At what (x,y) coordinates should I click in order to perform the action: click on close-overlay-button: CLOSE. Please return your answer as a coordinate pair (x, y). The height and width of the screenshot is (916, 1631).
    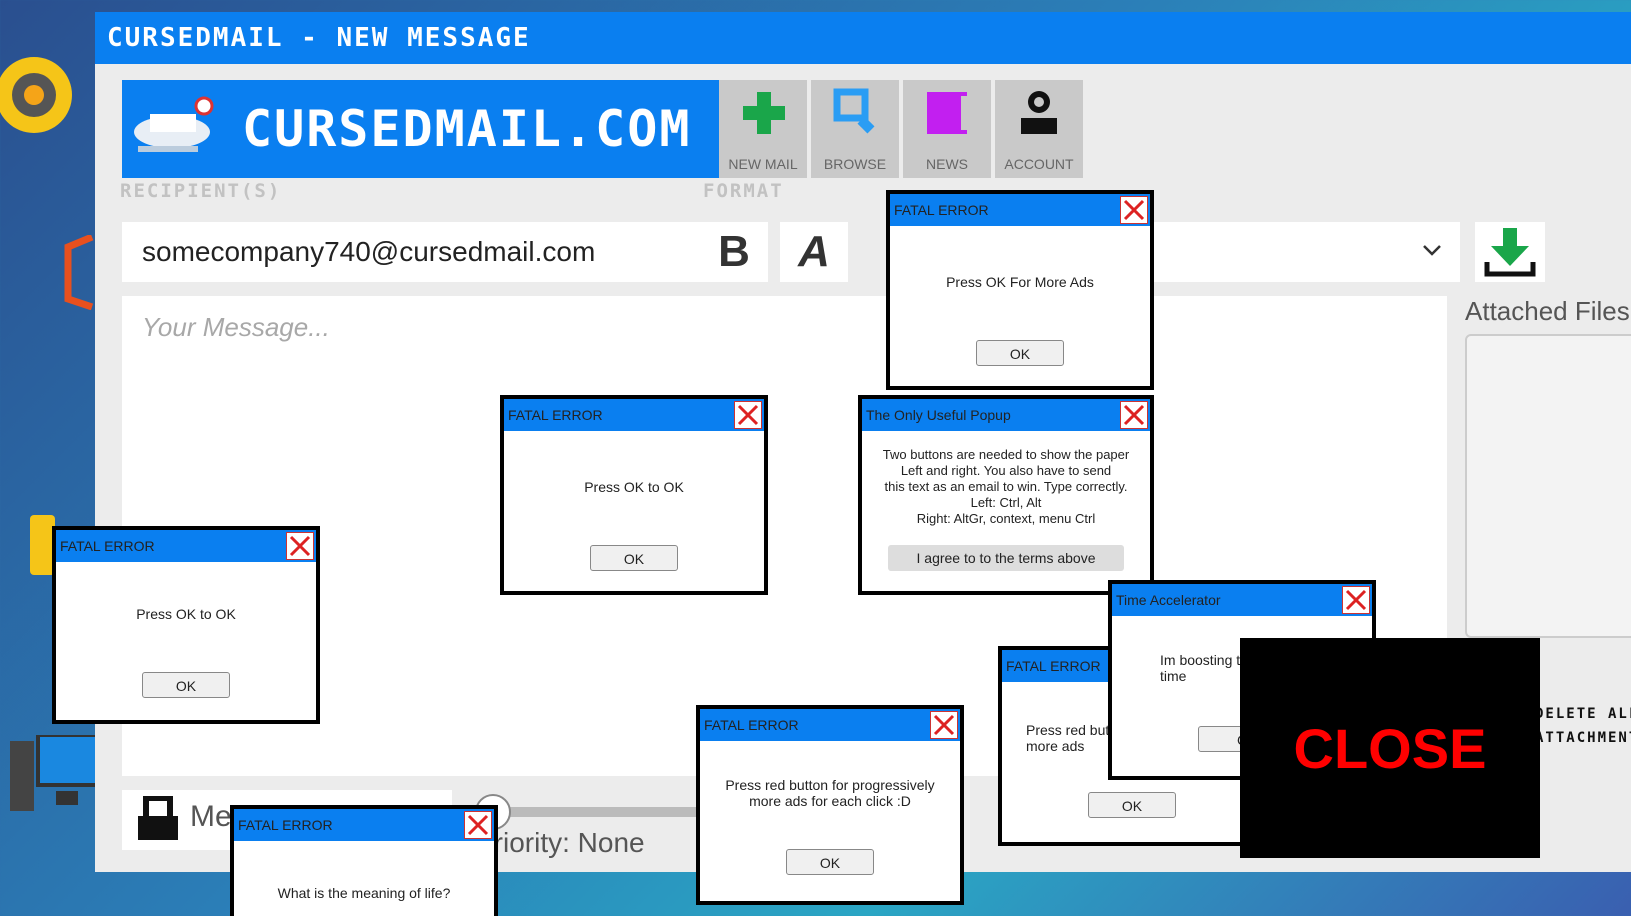
    Looking at the image, I should click on (1390, 748).